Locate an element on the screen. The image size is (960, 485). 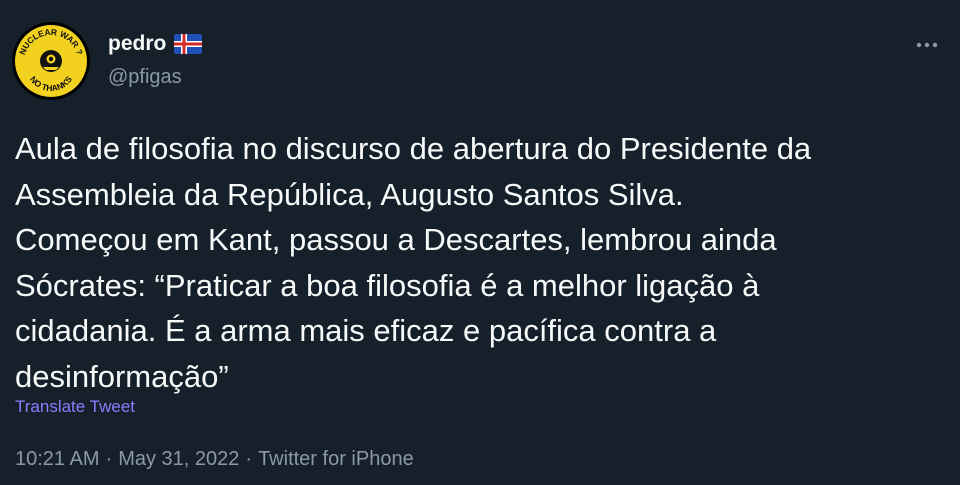
tweet-source: Twitter for iPhone is located at coordinates (336, 459).